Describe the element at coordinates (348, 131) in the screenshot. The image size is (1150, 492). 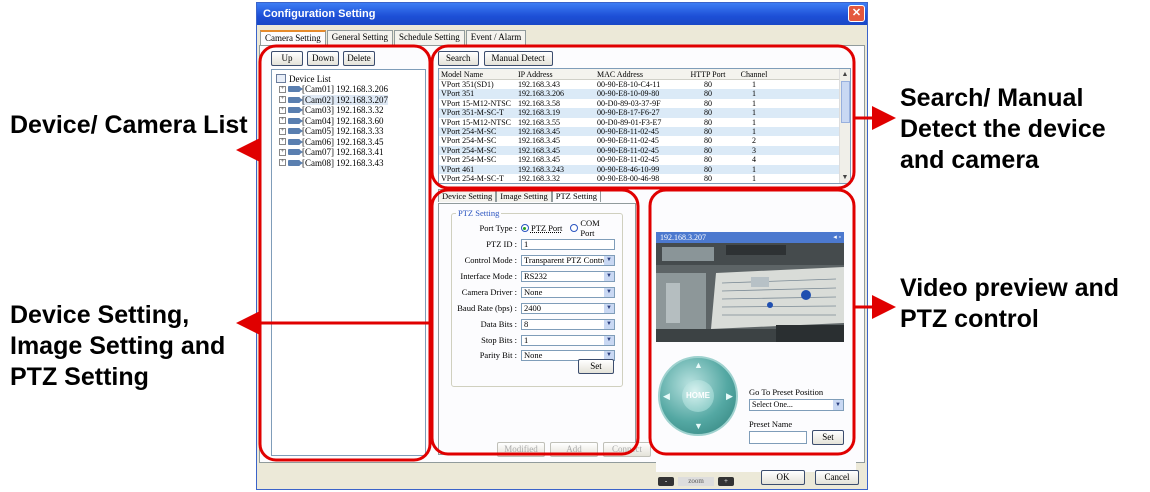
I see `tree-item-cam05: + [Cam05] 192.168.3.33` at that location.